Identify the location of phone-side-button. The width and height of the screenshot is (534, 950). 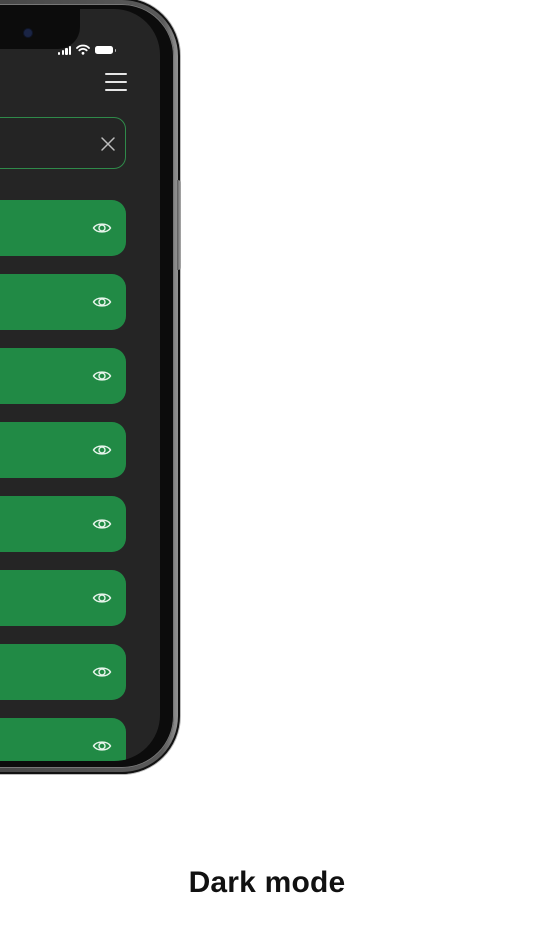
(179, 225).